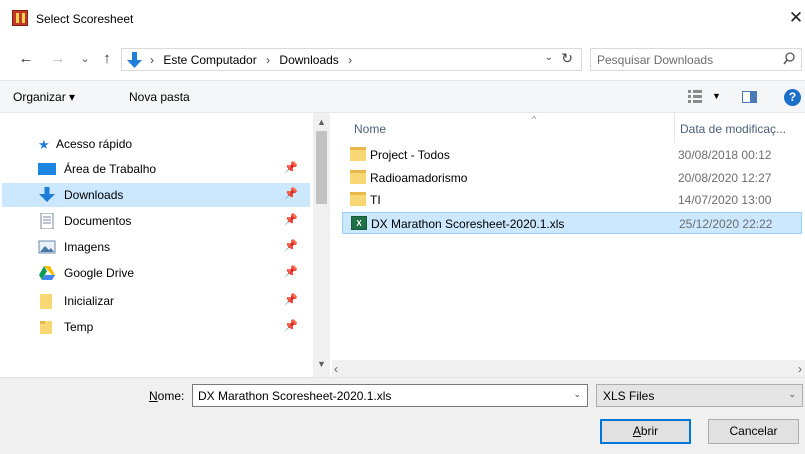 This screenshot has width=805, height=454. I want to click on file-row-project-todos: Project - Todos 30/08/2018 00:12, so click(572, 155).